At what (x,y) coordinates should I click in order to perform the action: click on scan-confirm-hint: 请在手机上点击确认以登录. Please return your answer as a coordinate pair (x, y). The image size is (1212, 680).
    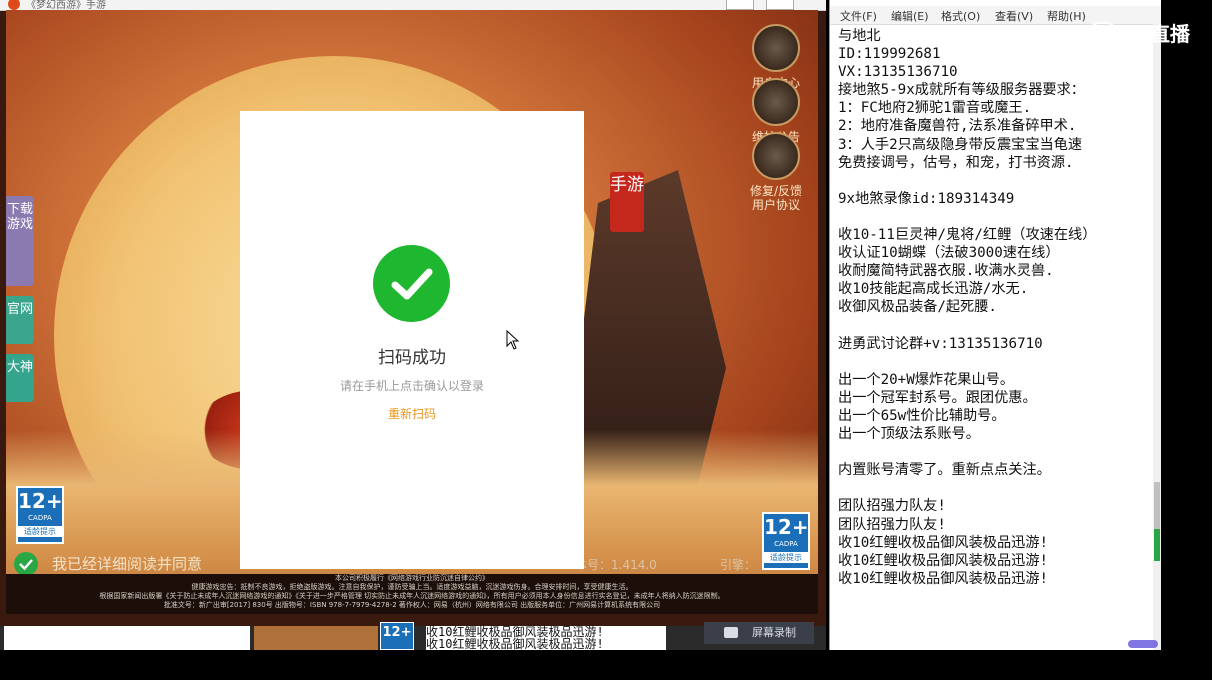
    Looking at the image, I should click on (411, 386).